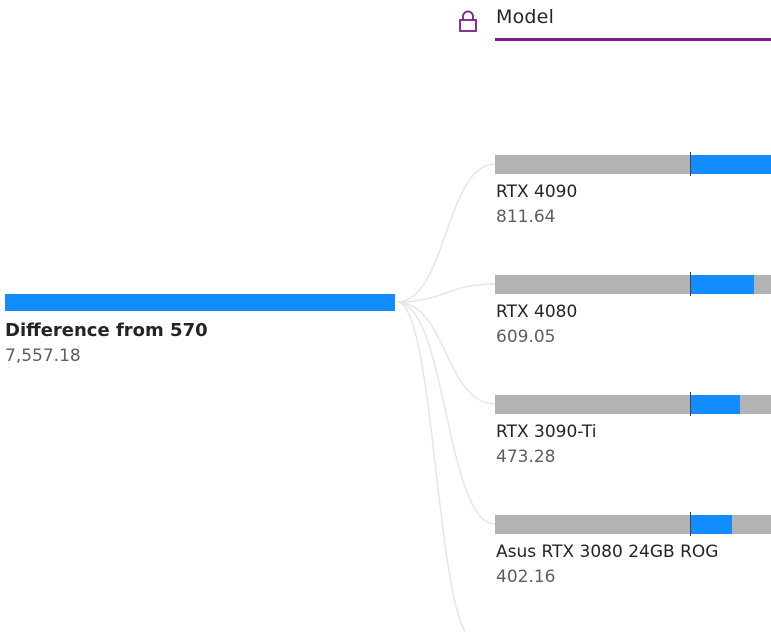 This screenshot has height=632, width=771. Describe the element at coordinates (526, 577) in the screenshot. I see `node-value: 402.16` at that location.